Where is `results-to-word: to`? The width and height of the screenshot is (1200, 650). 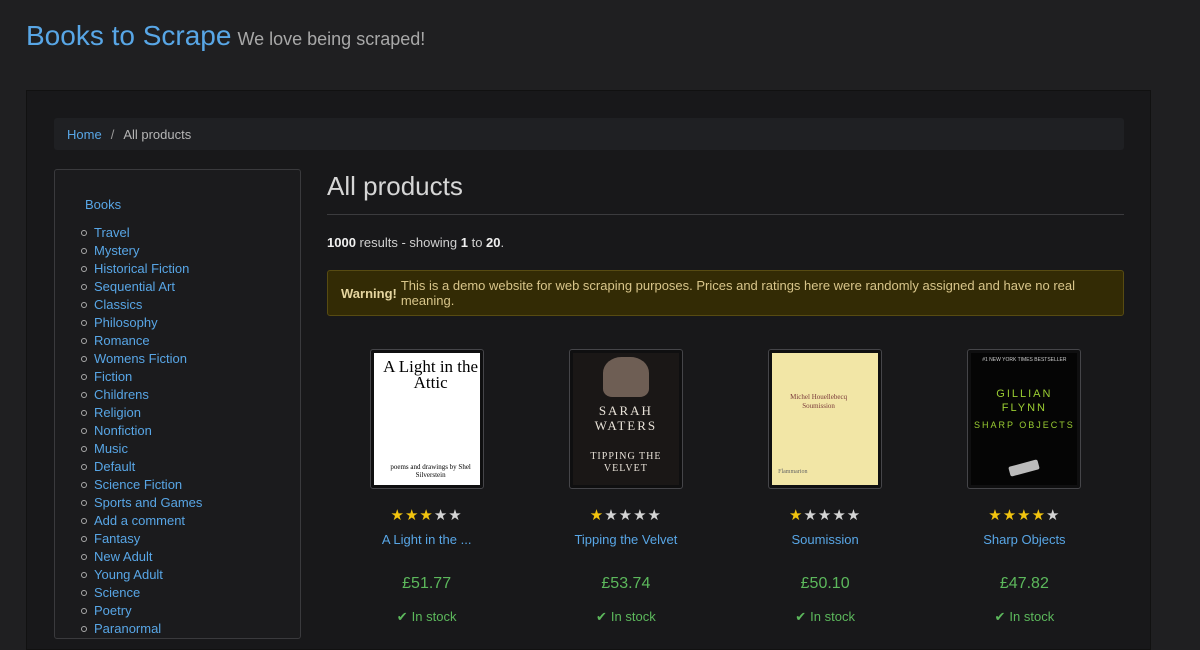
results-to-word: to is located at coordinates (477, 242).